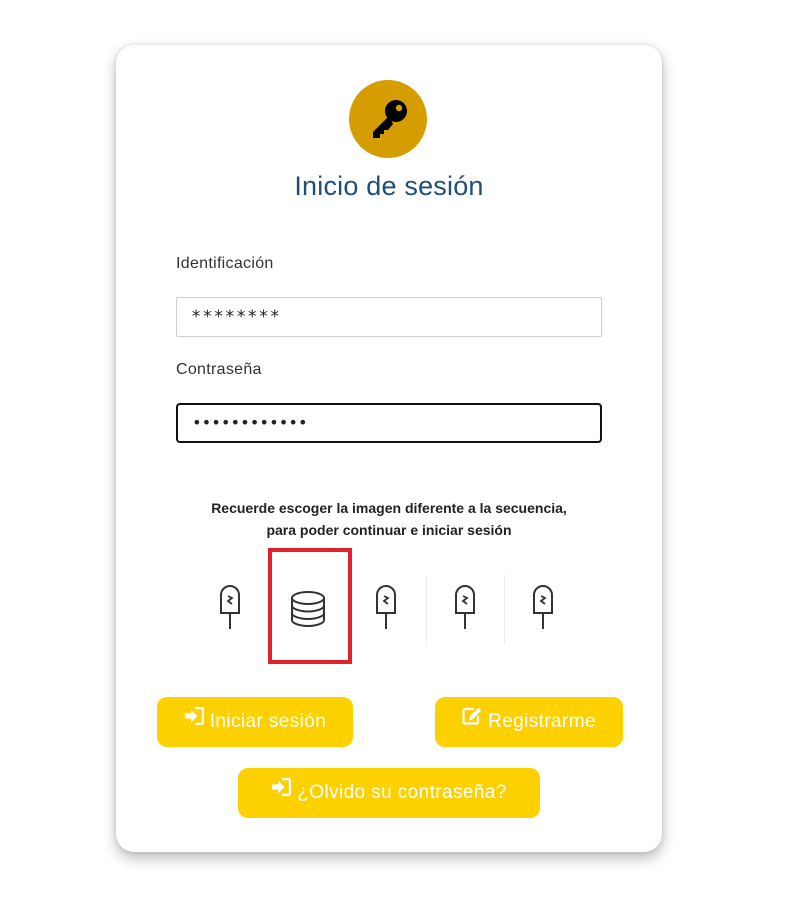 Image resolution: width=812 pixels, height=904 pixels. I want to click on login-logo, so click(388, 119).